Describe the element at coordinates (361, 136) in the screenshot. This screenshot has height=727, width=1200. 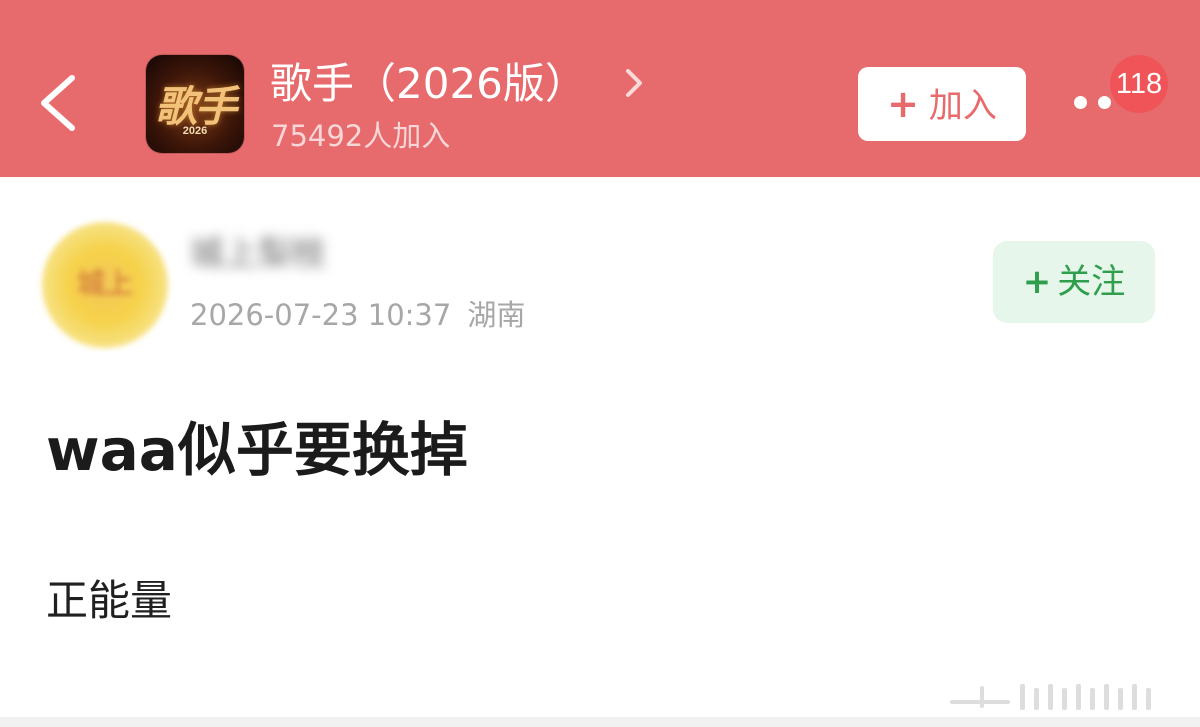
I see `member-count: 75492人加入` at that location.